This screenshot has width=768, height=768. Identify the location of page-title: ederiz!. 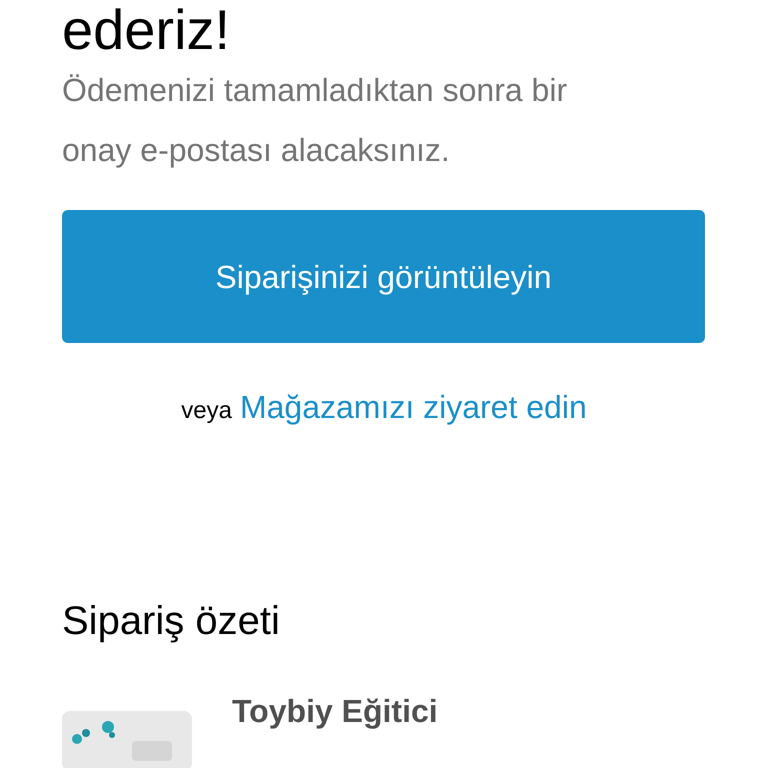
(146, 30).